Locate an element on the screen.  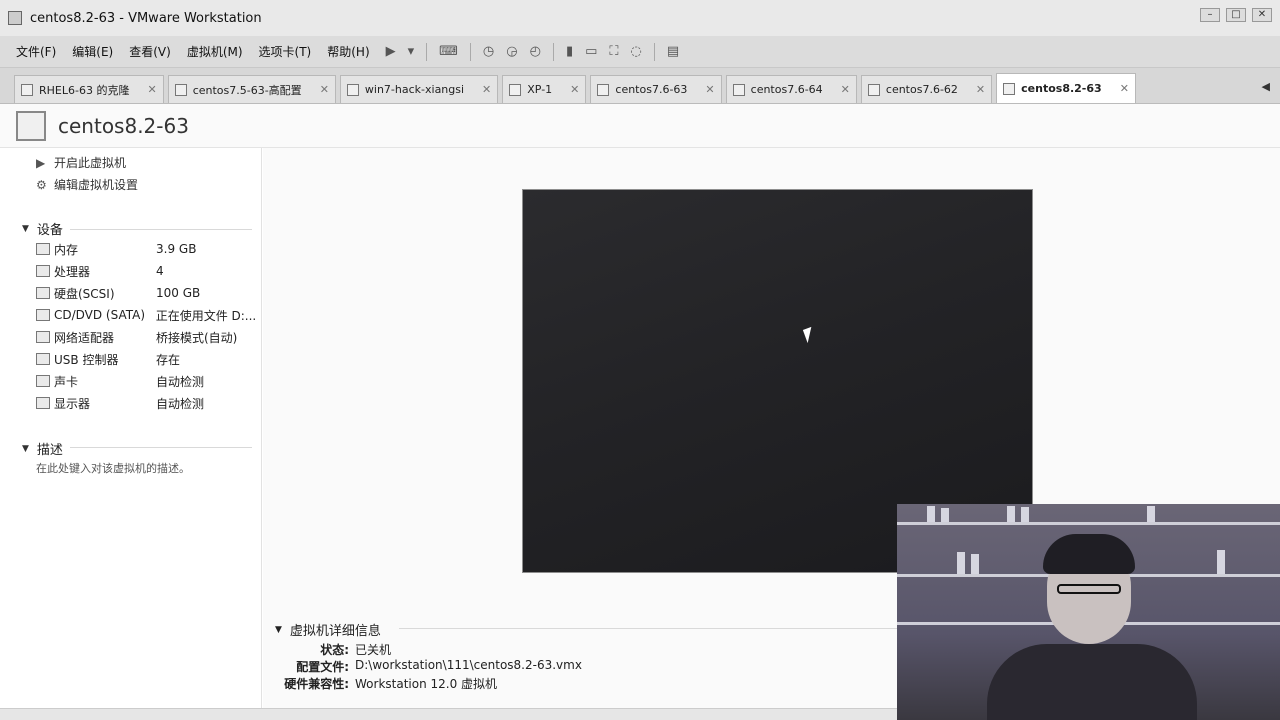
tab-win7-hack: win7-hack-xiangsi ✕ is located at coordinates (419, 89).